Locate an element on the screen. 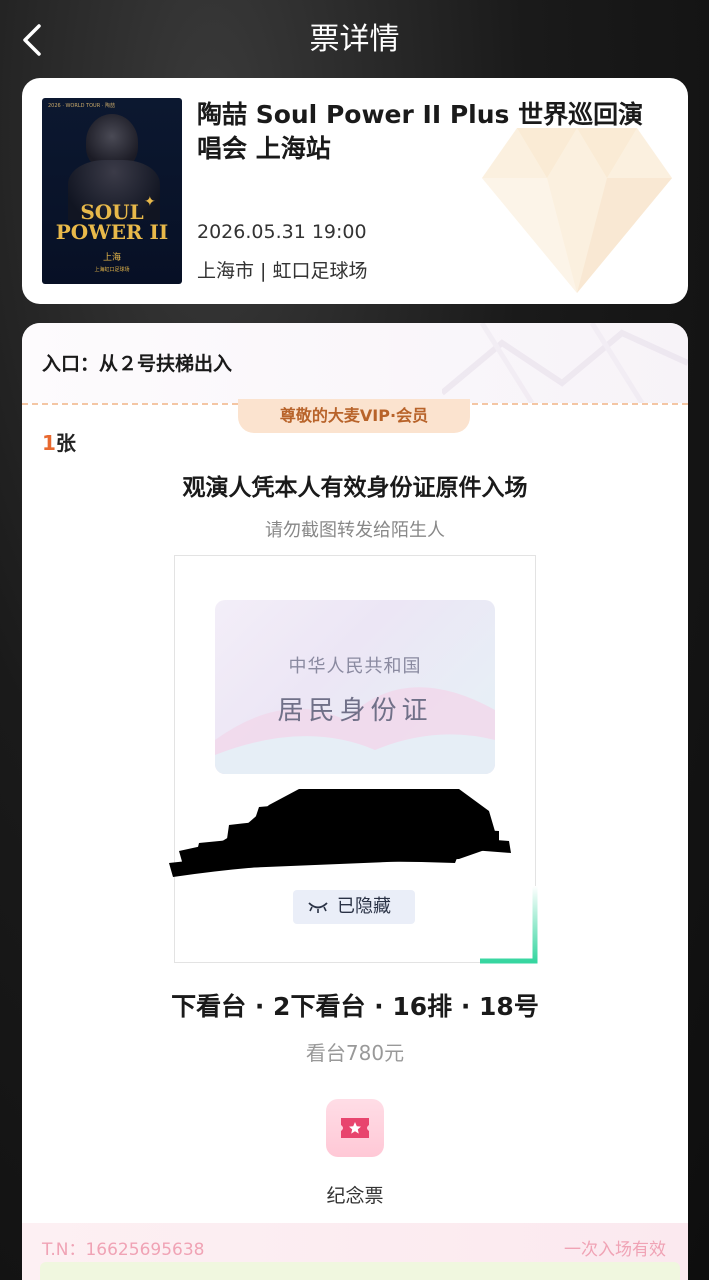 The width and height of the screenshot is (709, 1280). screenshot-warning: 请勿截图转发给陌生人 is located at coordinates (355, 530).